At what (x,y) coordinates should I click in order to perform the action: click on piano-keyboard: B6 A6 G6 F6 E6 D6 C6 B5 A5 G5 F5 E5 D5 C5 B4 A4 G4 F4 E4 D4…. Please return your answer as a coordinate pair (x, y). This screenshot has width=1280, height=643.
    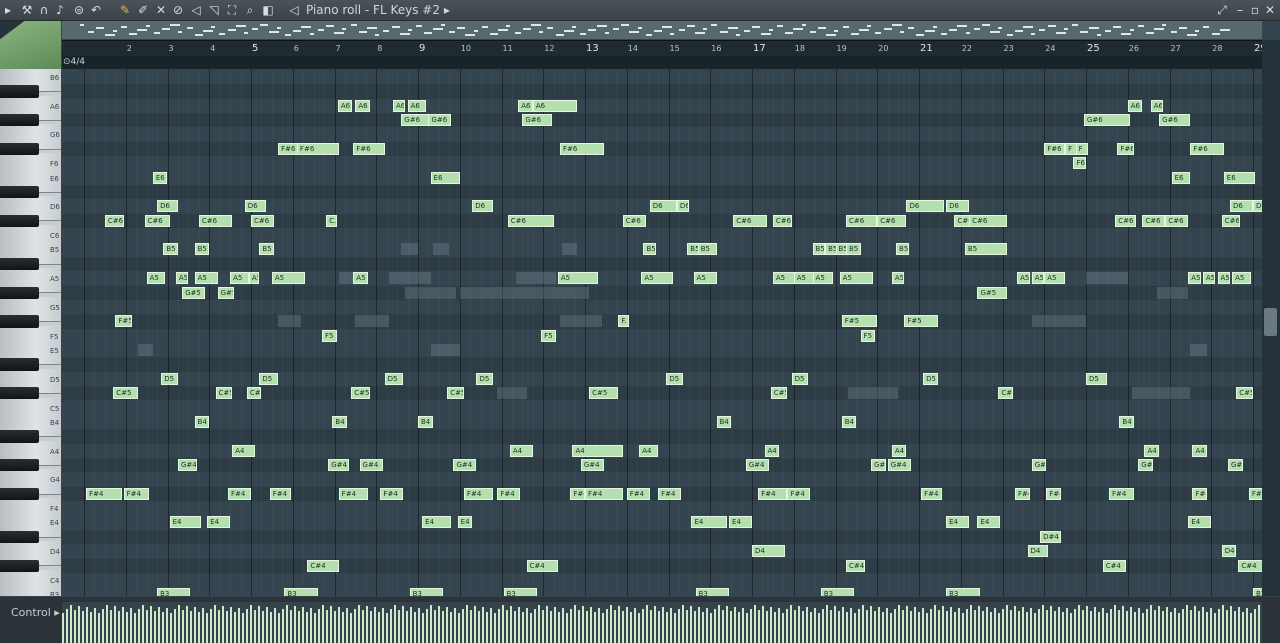
    Looking at the image, I should click on (30, 332).